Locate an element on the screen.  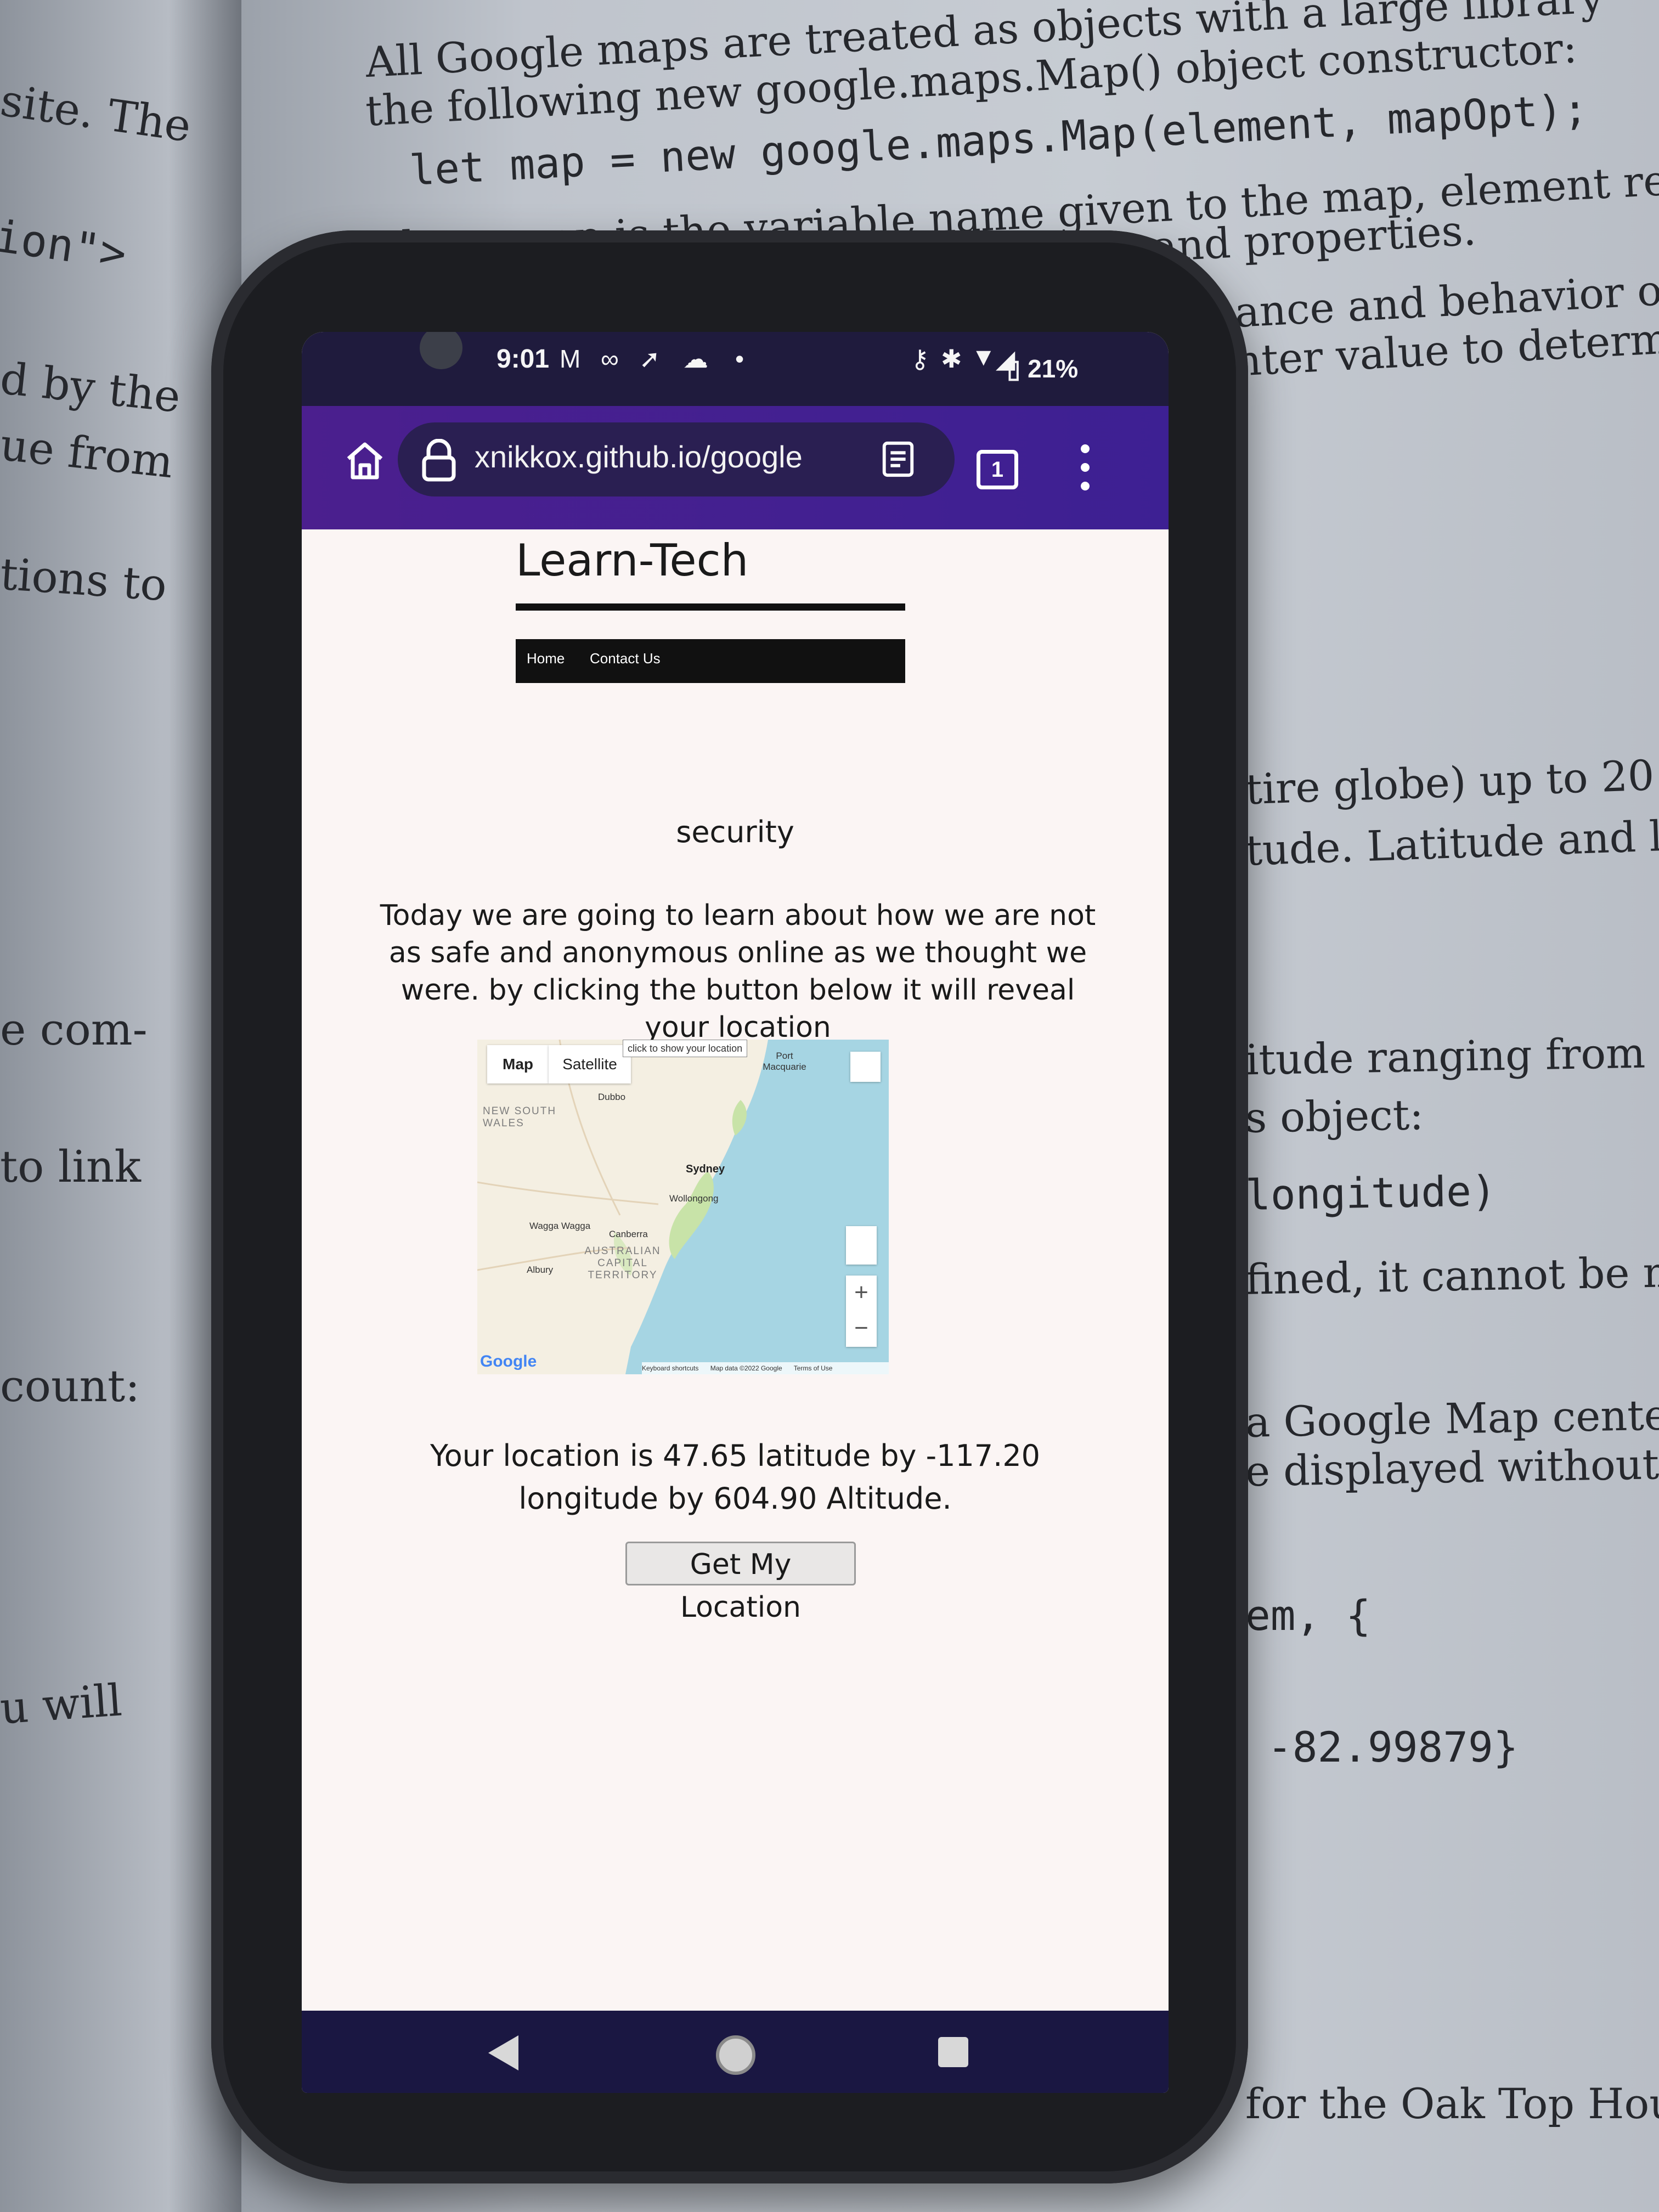
title-underline is located at coordinates (711, 607).